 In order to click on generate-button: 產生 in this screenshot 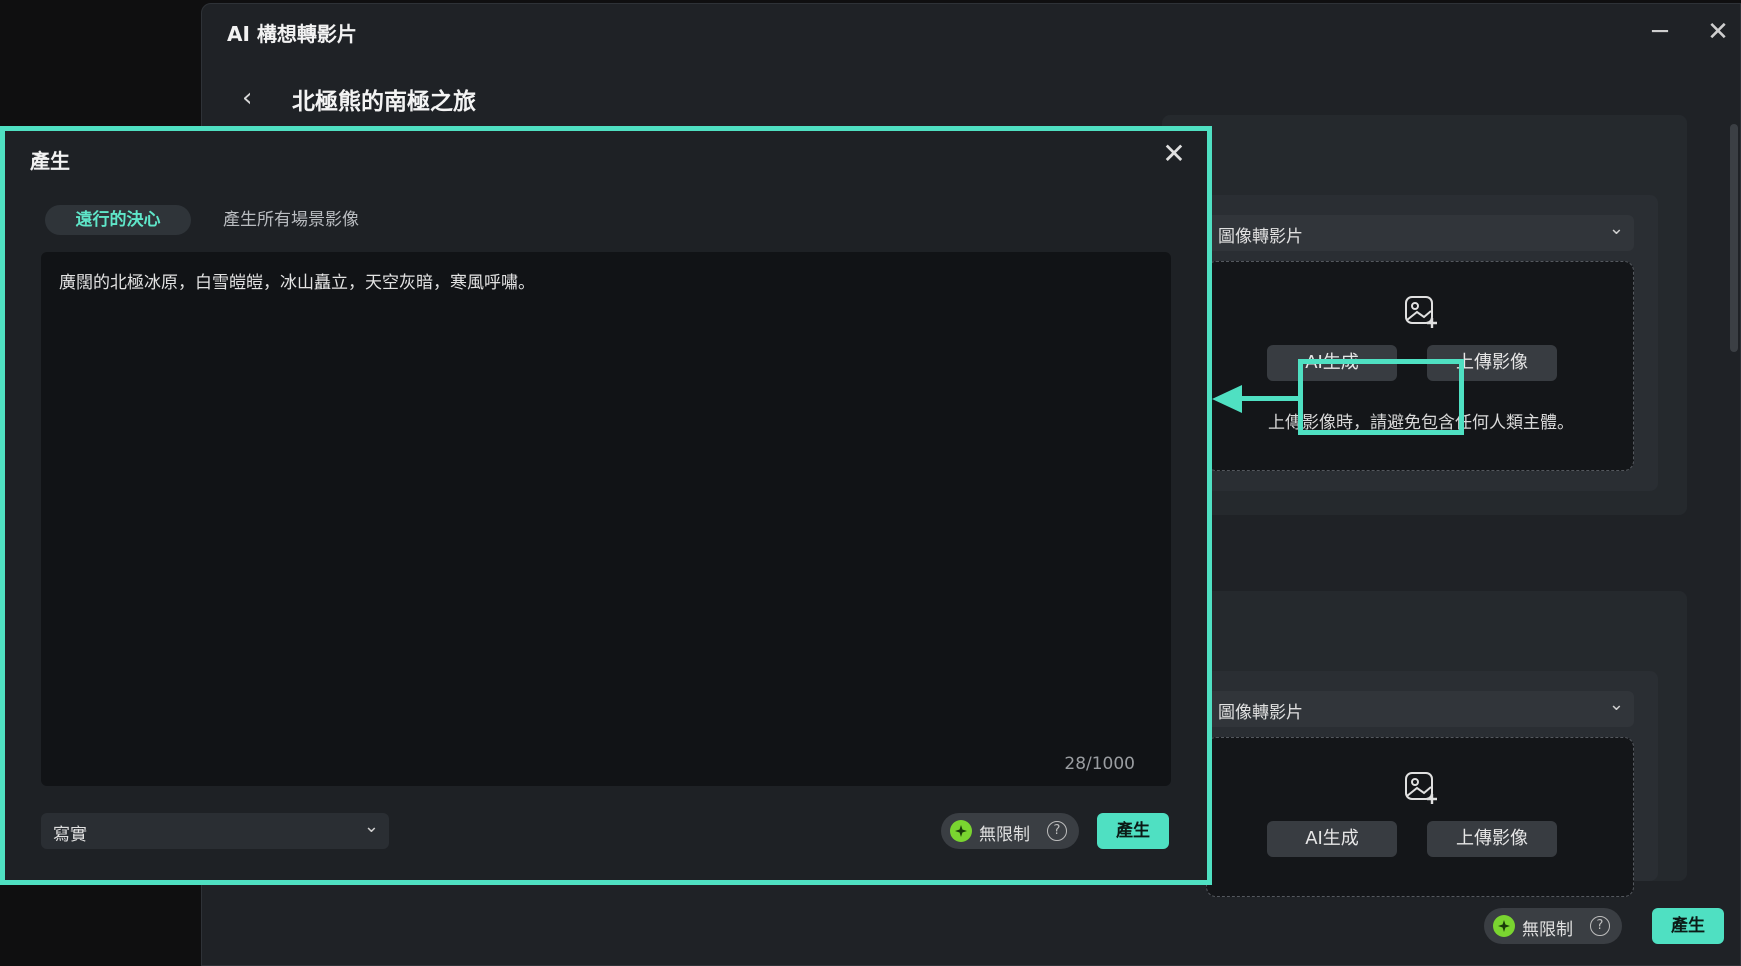, I will do `click(1688, 926)`.